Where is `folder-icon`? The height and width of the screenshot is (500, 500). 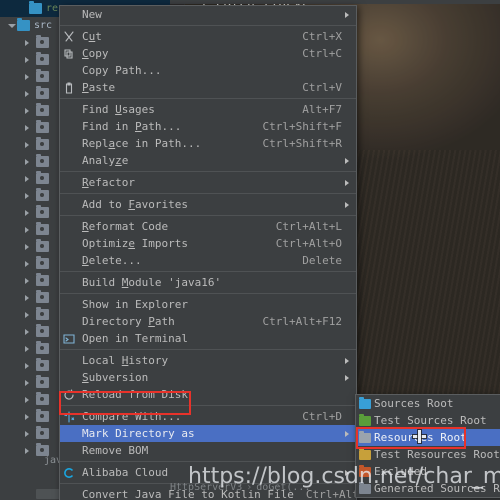
folder-icon is located at coordinates (23, 24).